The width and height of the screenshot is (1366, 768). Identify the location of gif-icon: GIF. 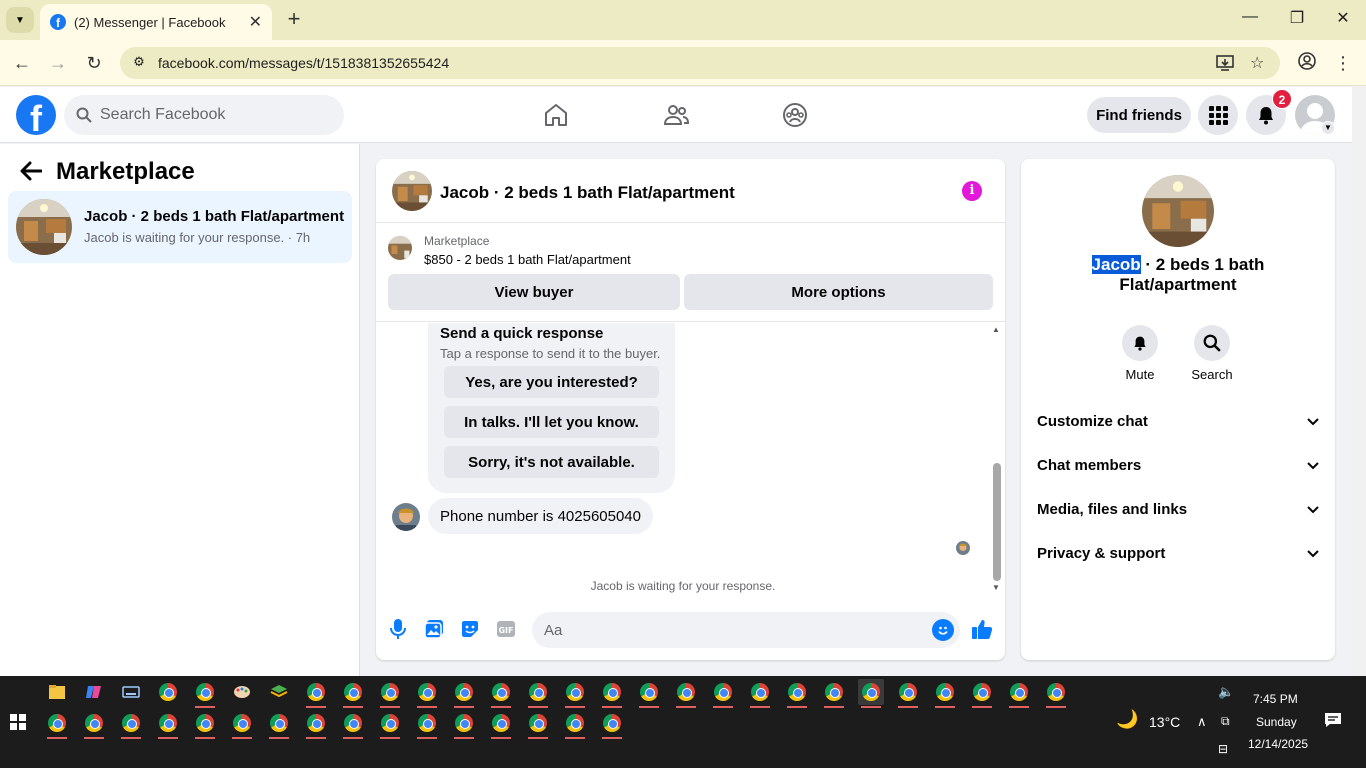
(506, 629).